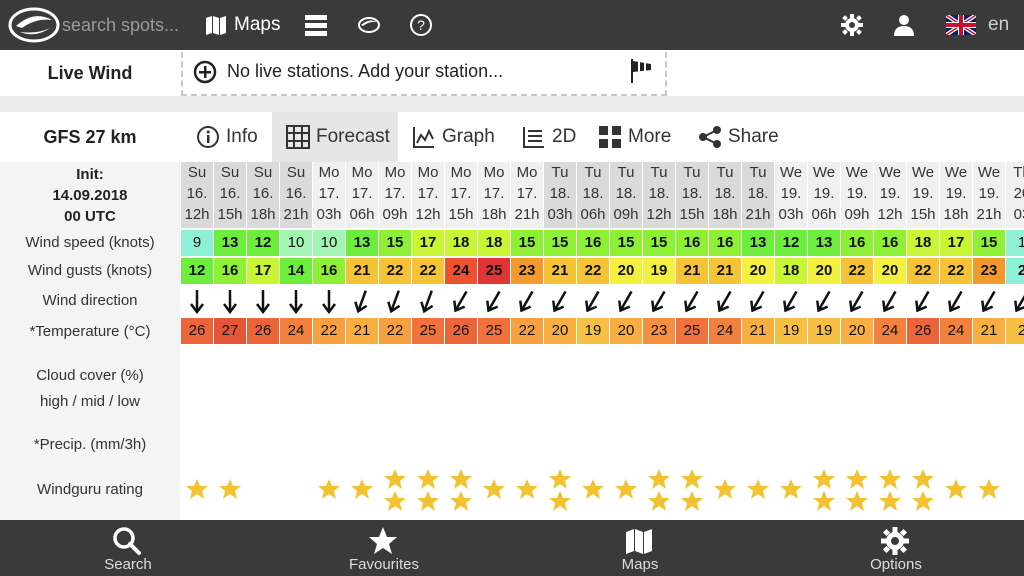  Describe the element at coordinates (296, 341) in the screenshot. I see `forecast-column: Su 16. 21h 10 14 24` at that location.